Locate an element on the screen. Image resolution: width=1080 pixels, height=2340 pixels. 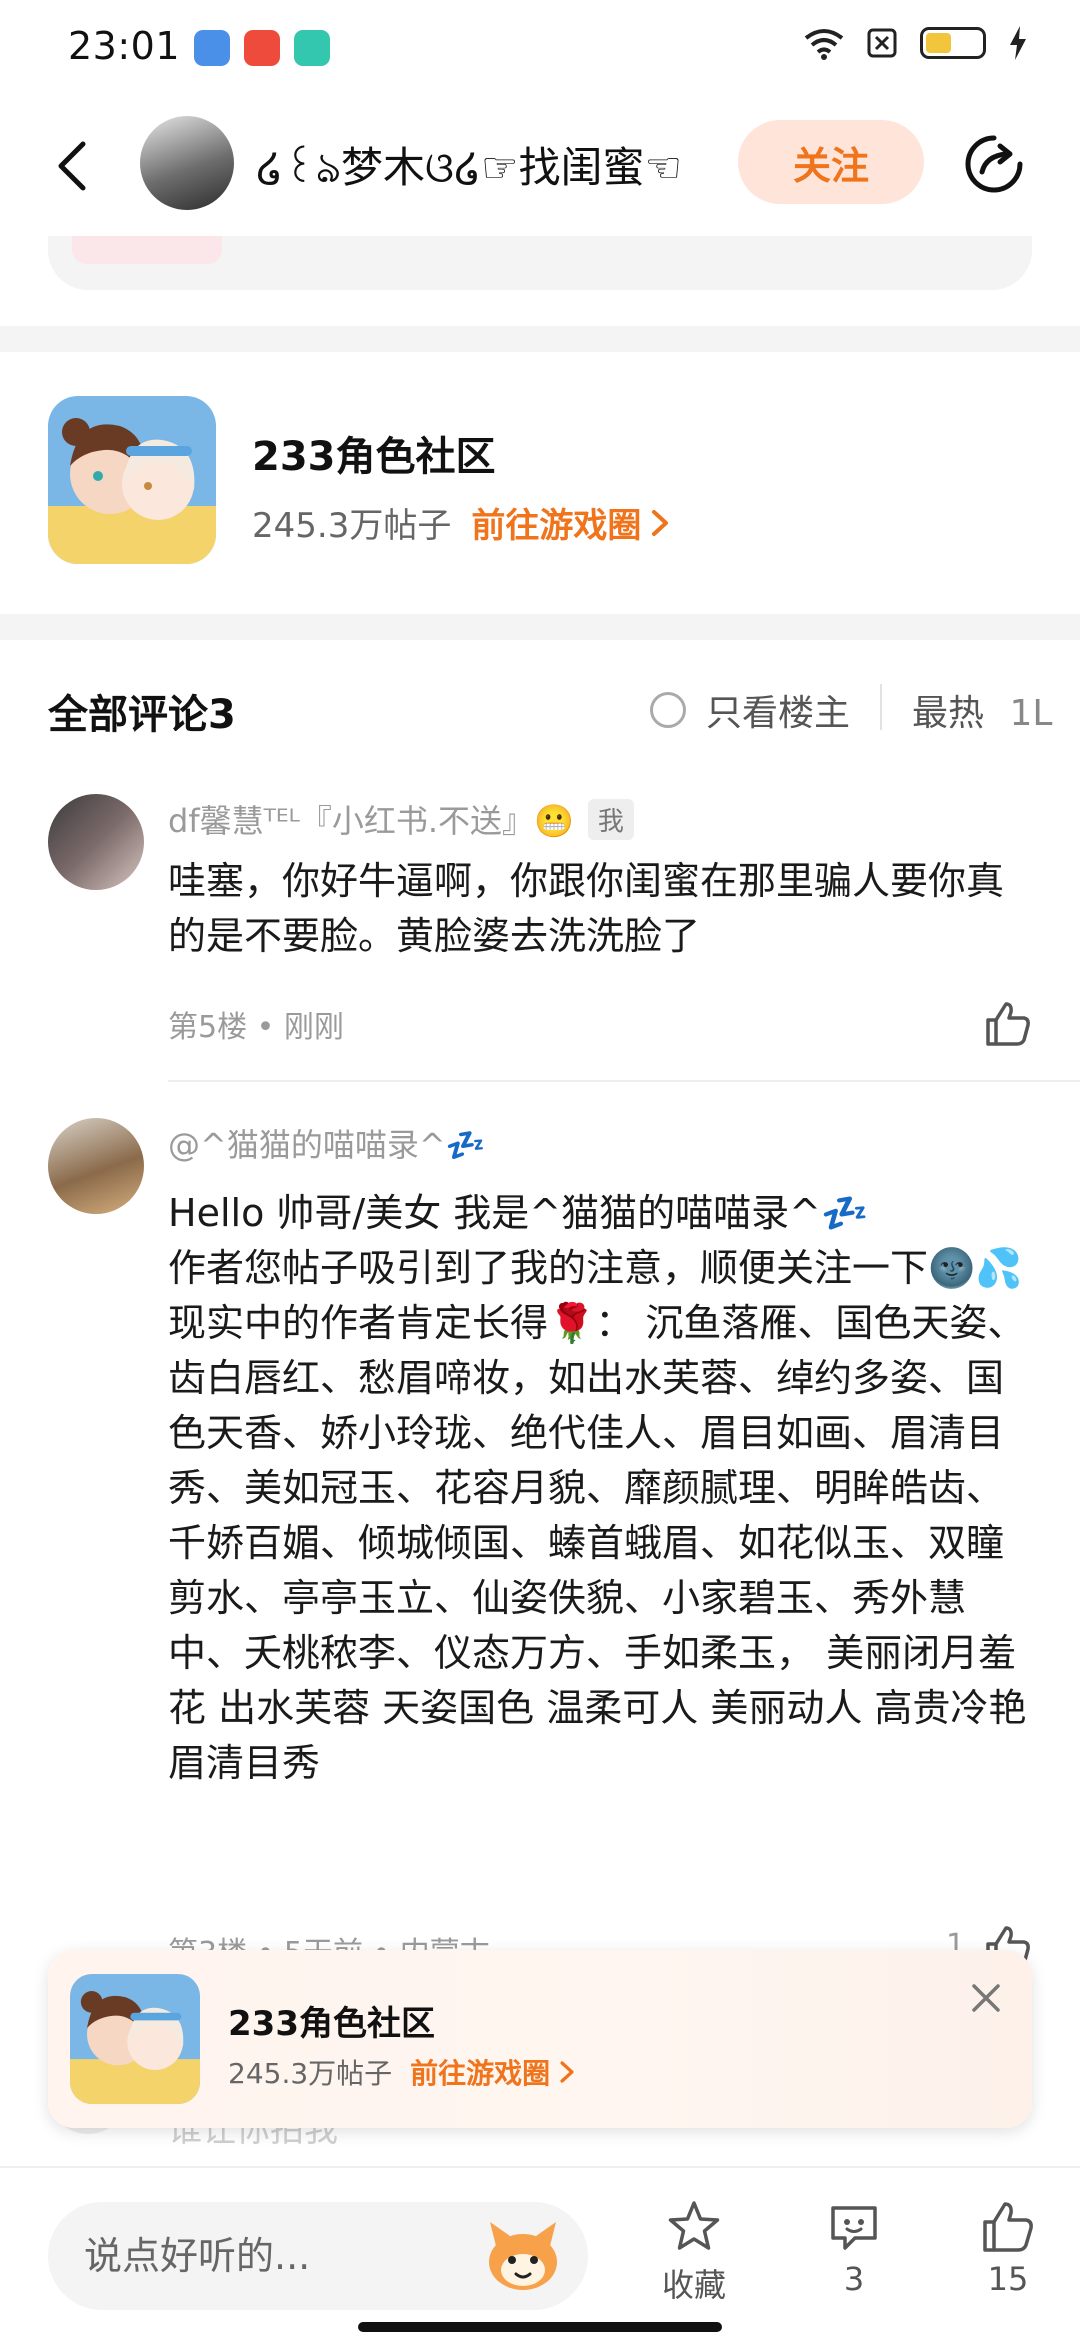
close-banner-button is located at coordinates (986, 1998).